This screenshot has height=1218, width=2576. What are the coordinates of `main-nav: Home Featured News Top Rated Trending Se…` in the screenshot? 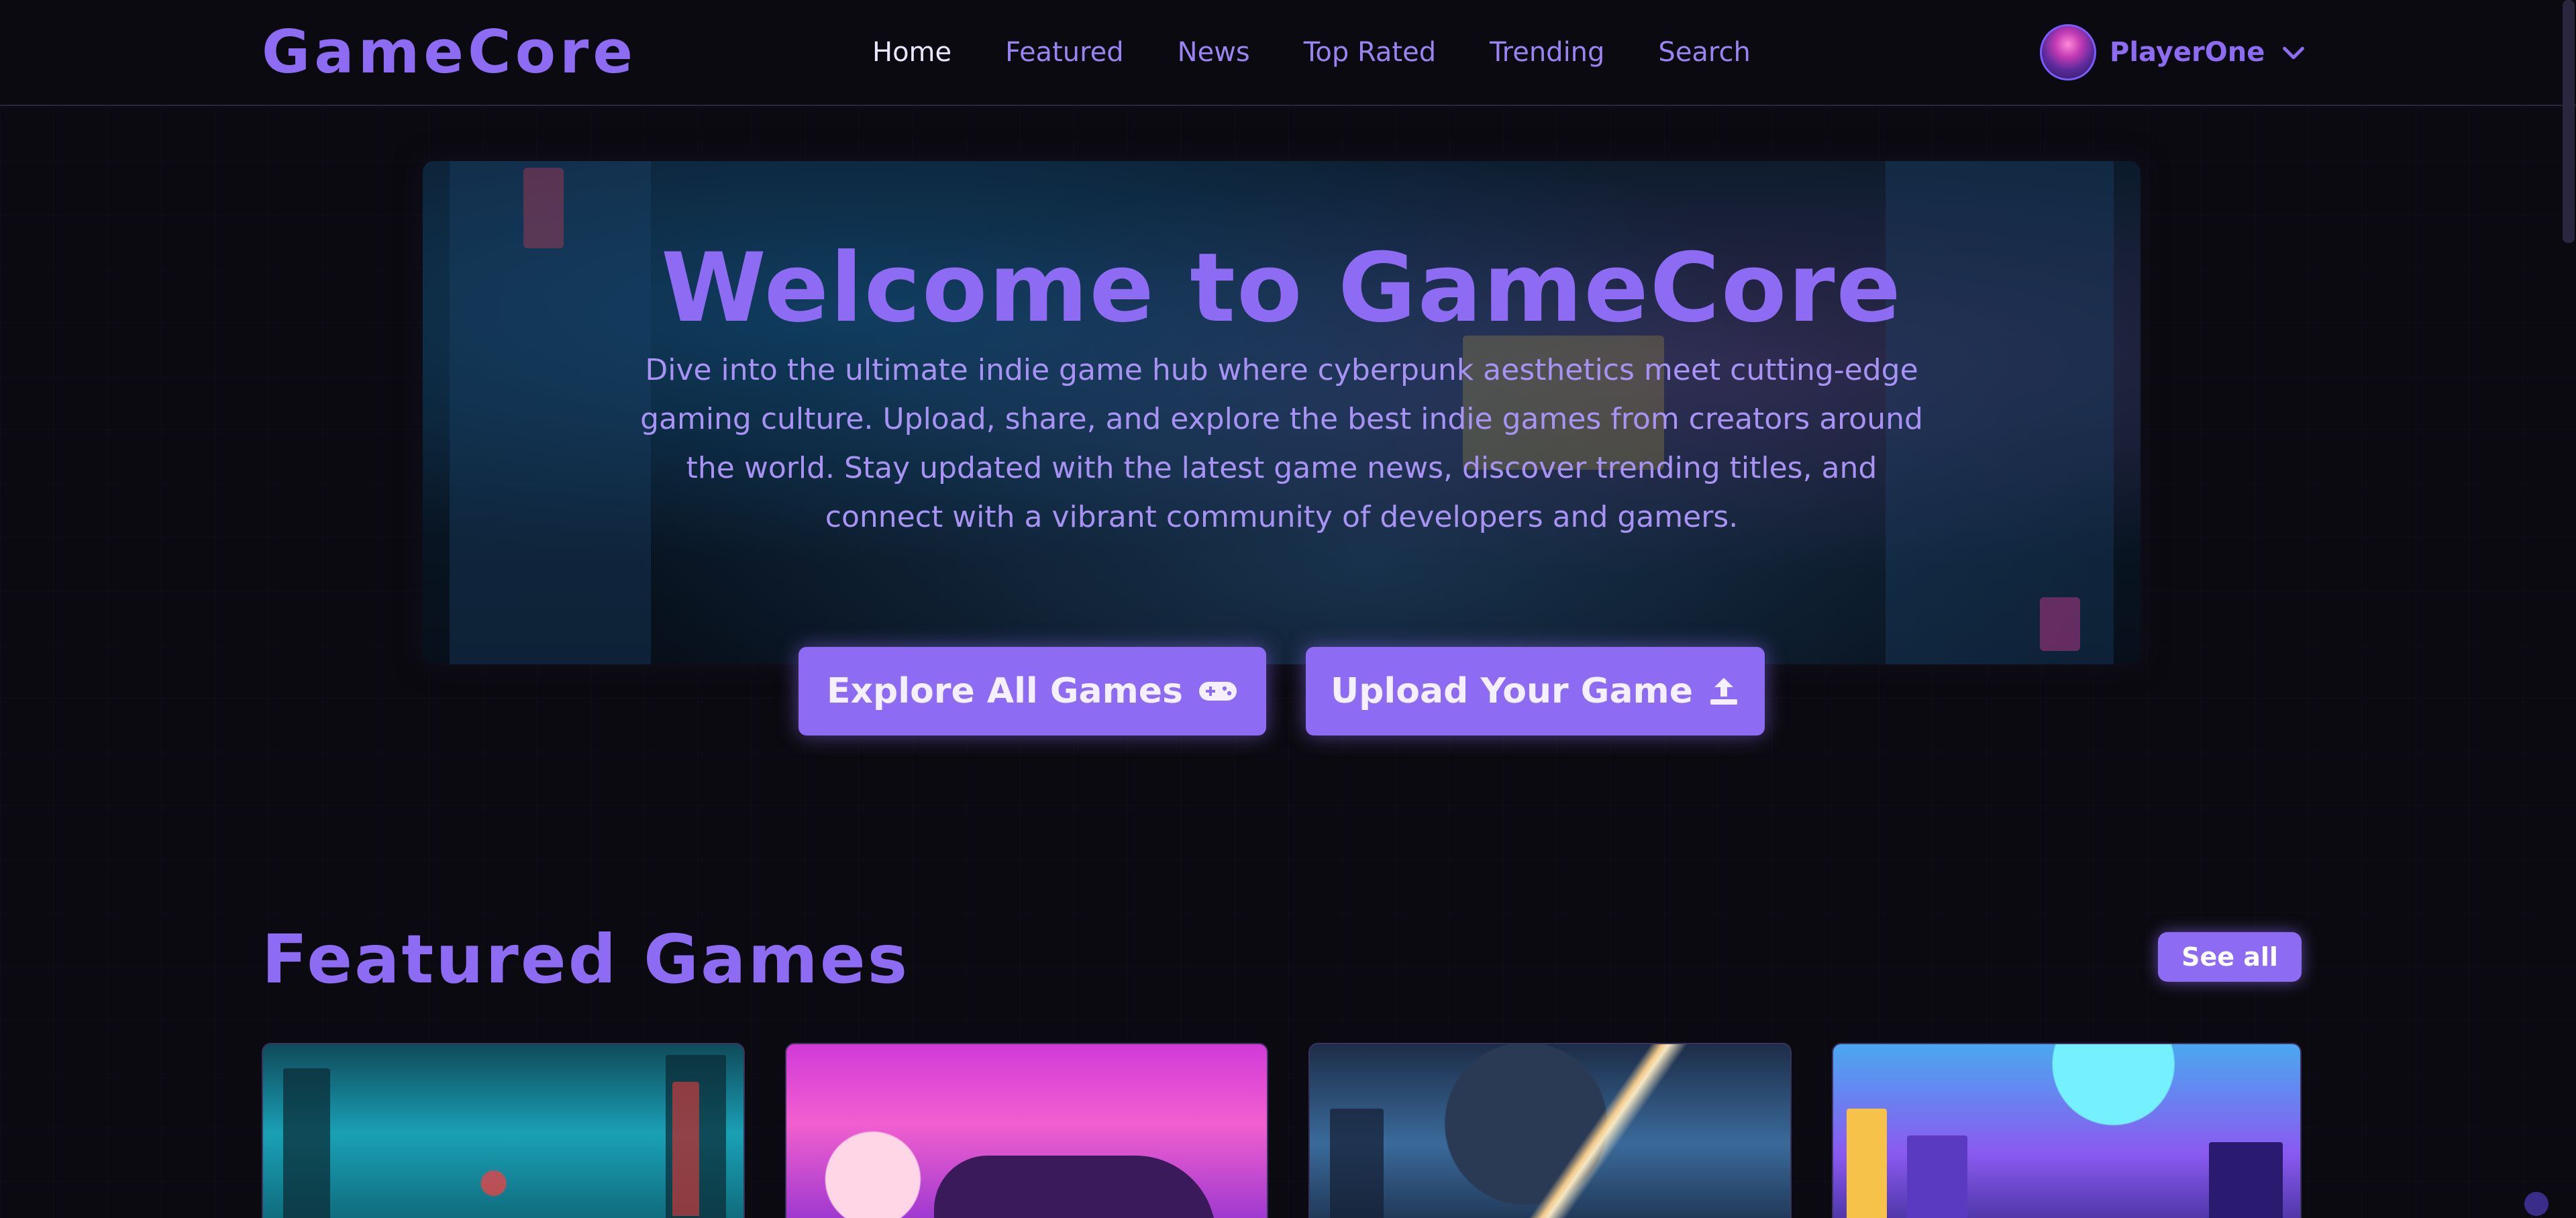 It's located at (1311, 52).